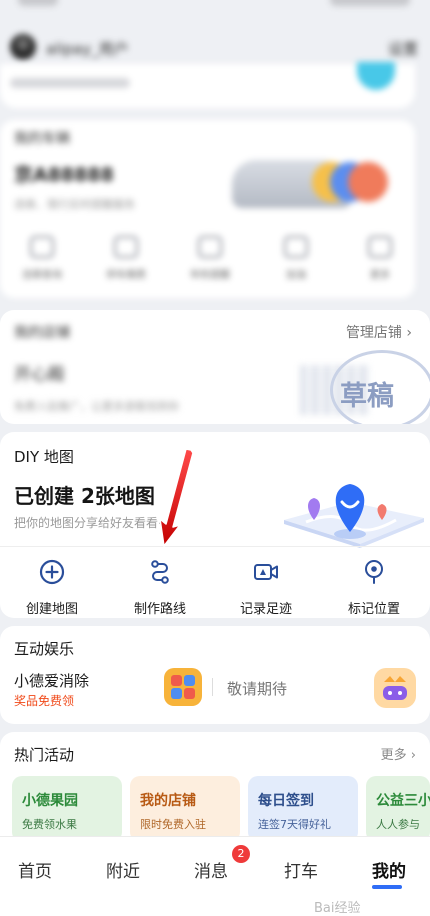 This screenshot has width=430, height=916. Describe the element at coordinates (42, 333) in the screenshot. I see `my-shop-title: 我的店铺` at that location.